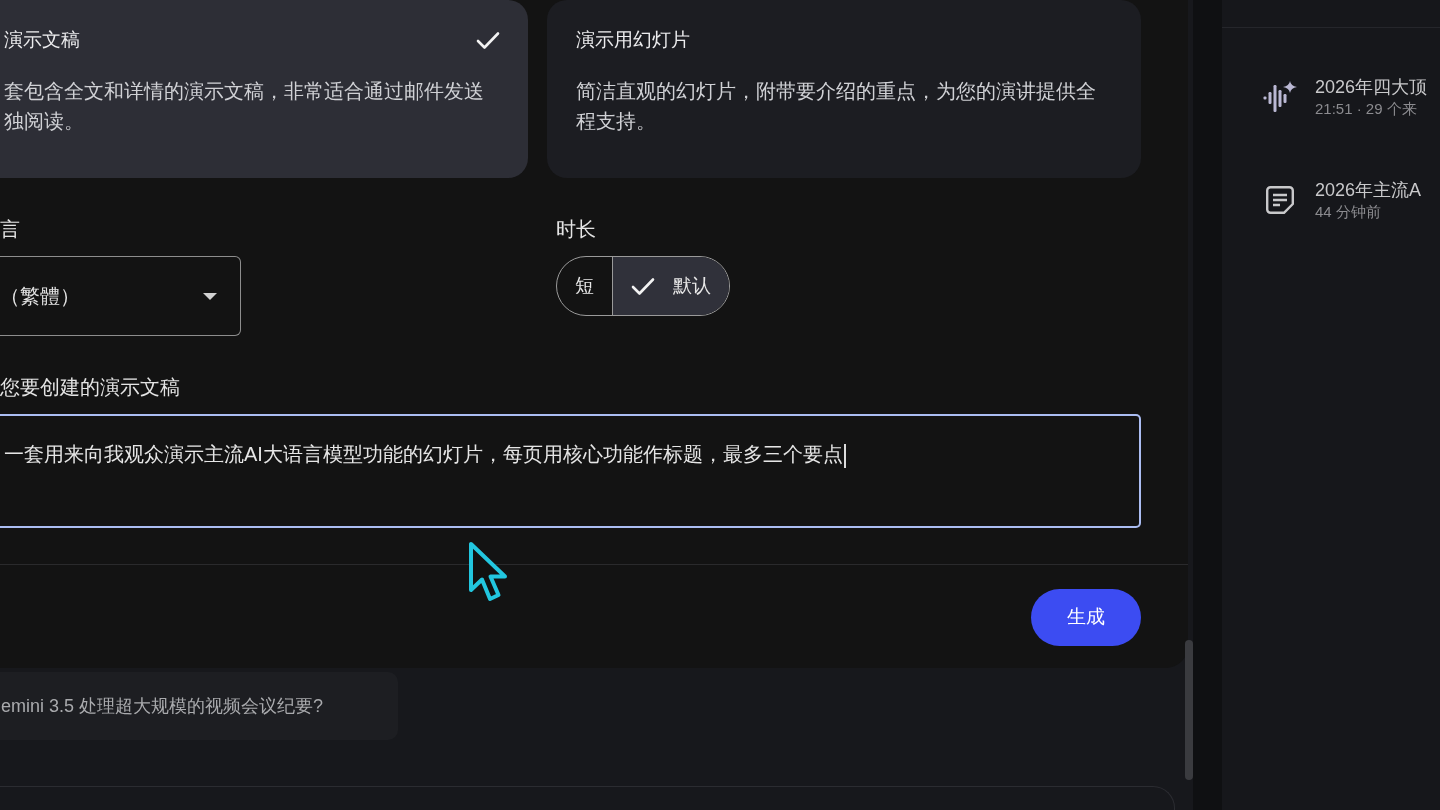 This screenshot has height=810, width=1440. I want to click on option-description: 简洁直观的幻灯片，附带要介绍的重点，为您的演讲提供全程支持。, so click(836, 106).